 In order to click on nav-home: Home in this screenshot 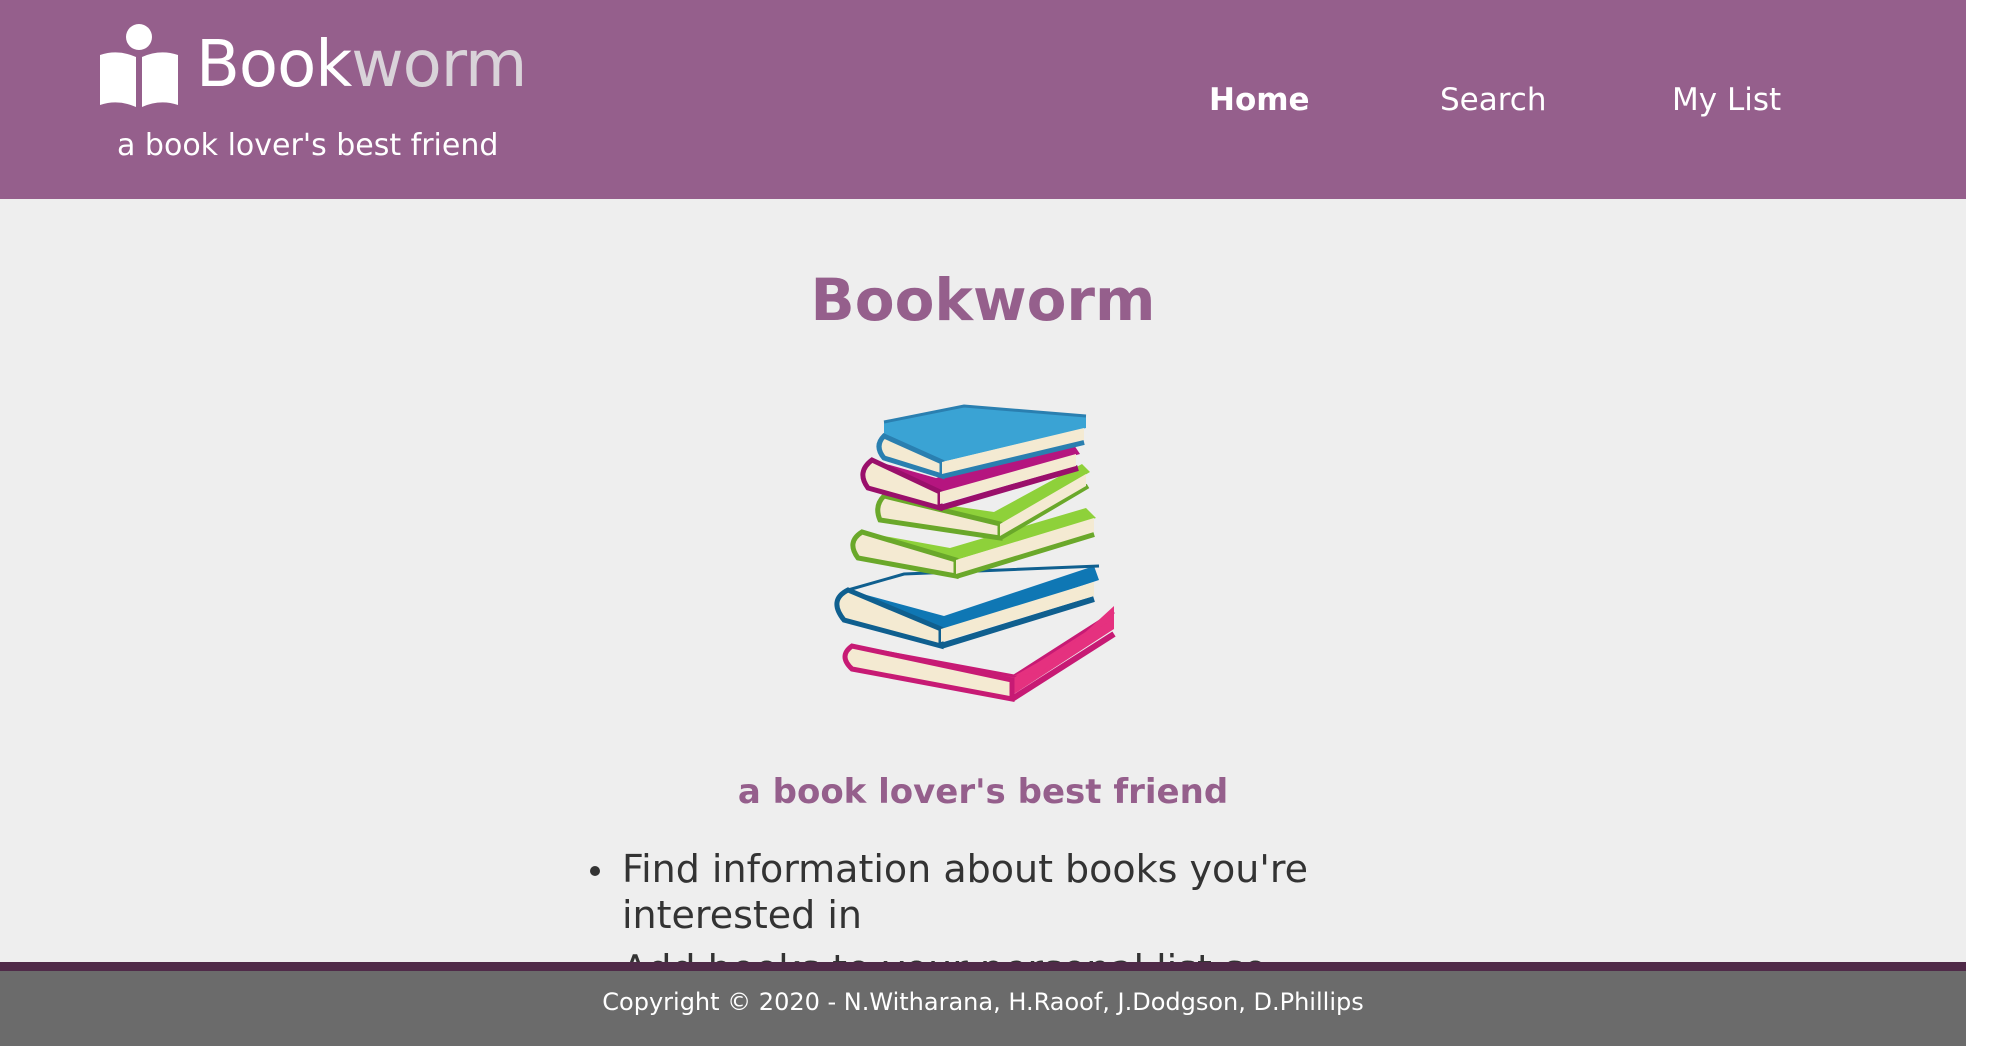, I will do `click(1259, 100)`.